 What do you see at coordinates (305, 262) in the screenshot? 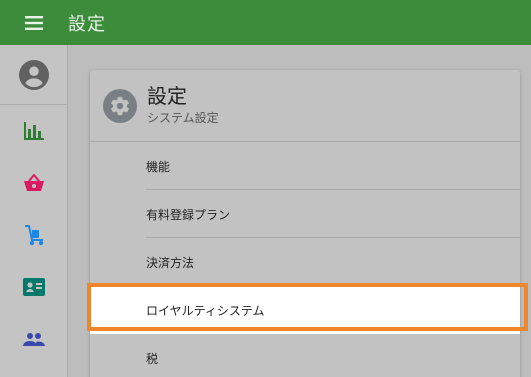
I see `settings-item-payment-methods: 決済方法` at bounding box center [305, 262].